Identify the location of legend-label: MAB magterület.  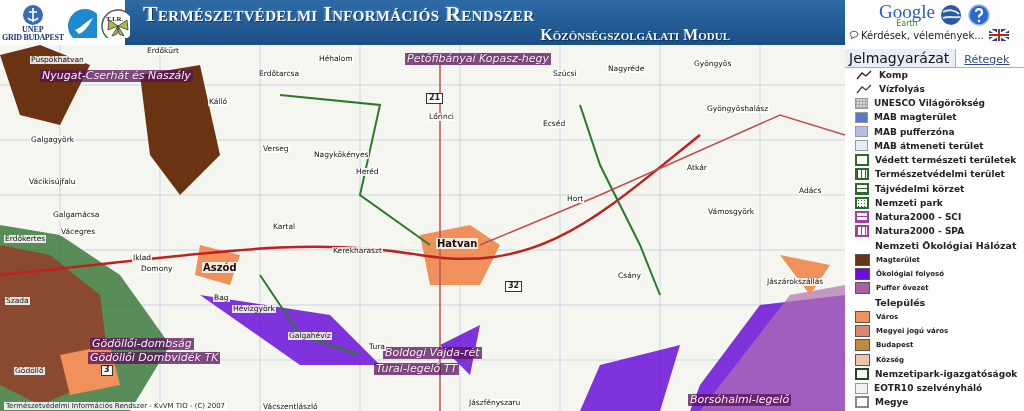
(915, 117).